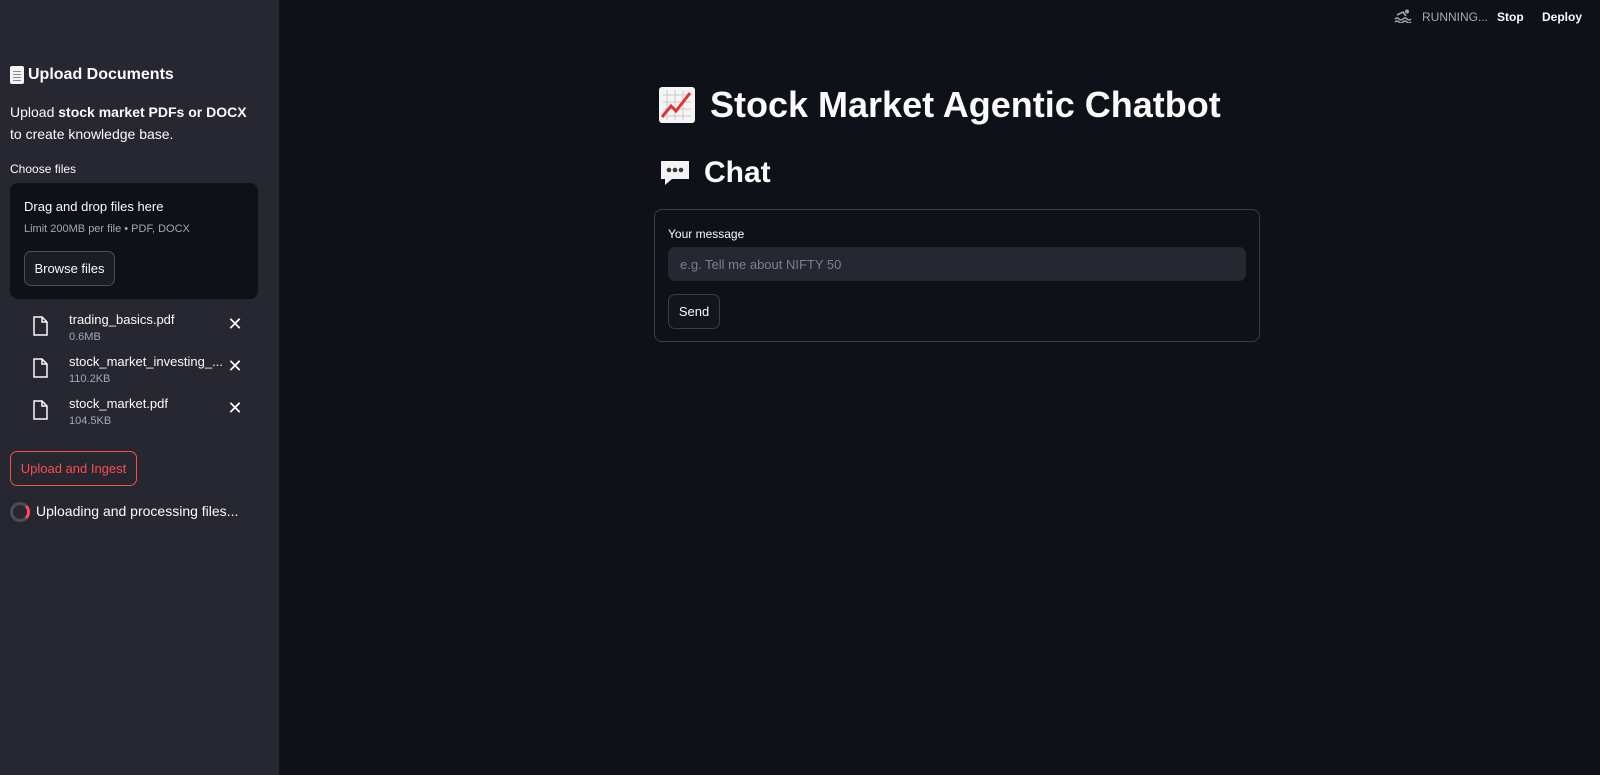 The image size is (1600, 775). Describe the element at coordinates (73, 468) in the screenshot. I see `upload-and-ingest-button: Upload and Ingest` at that location.